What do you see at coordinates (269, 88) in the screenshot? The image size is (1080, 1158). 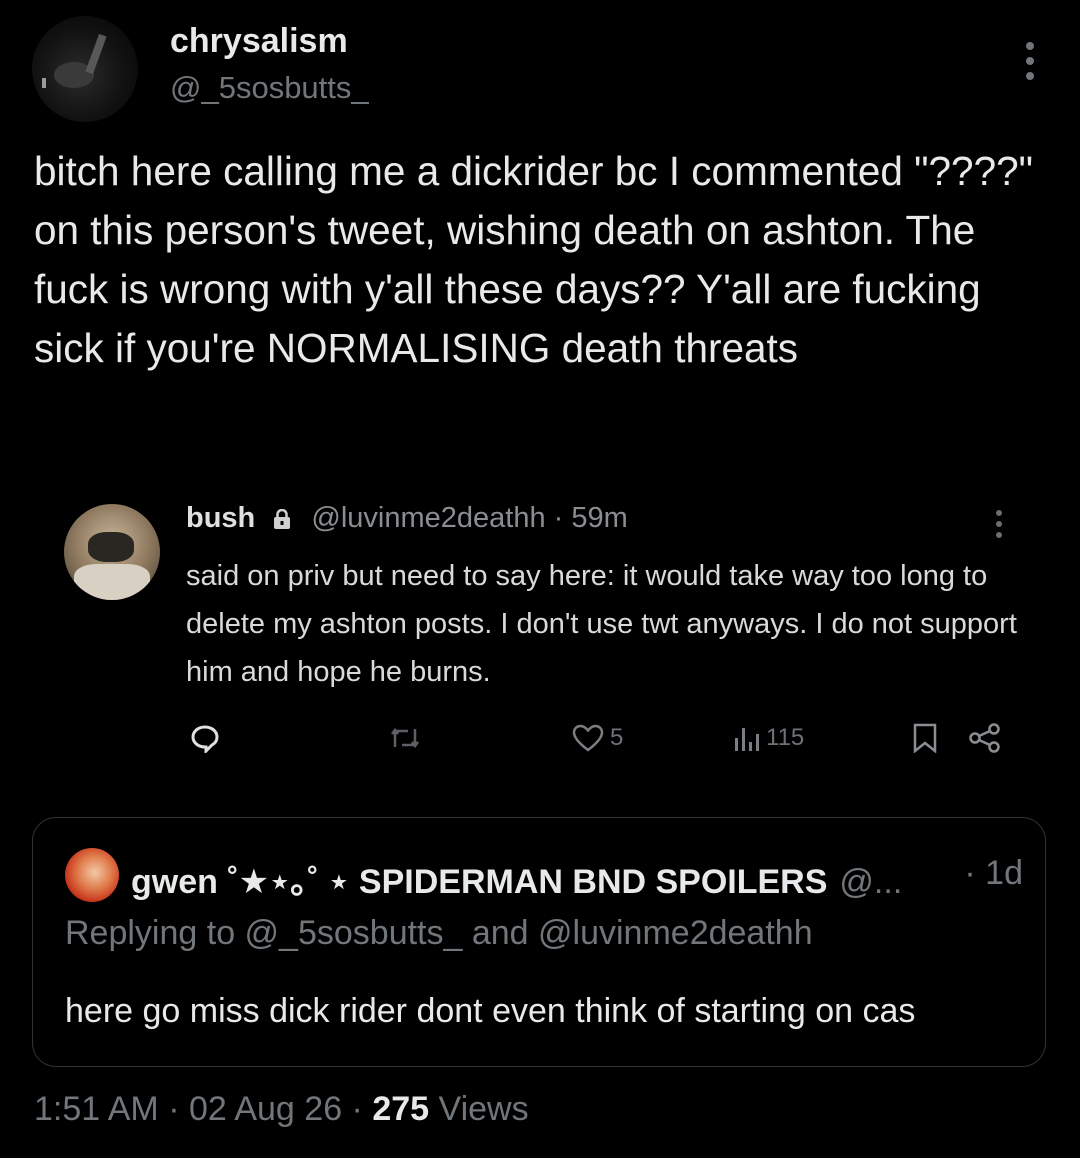 I see `author-handle: @_5sosbutts_` at bounding box center [269, 88].